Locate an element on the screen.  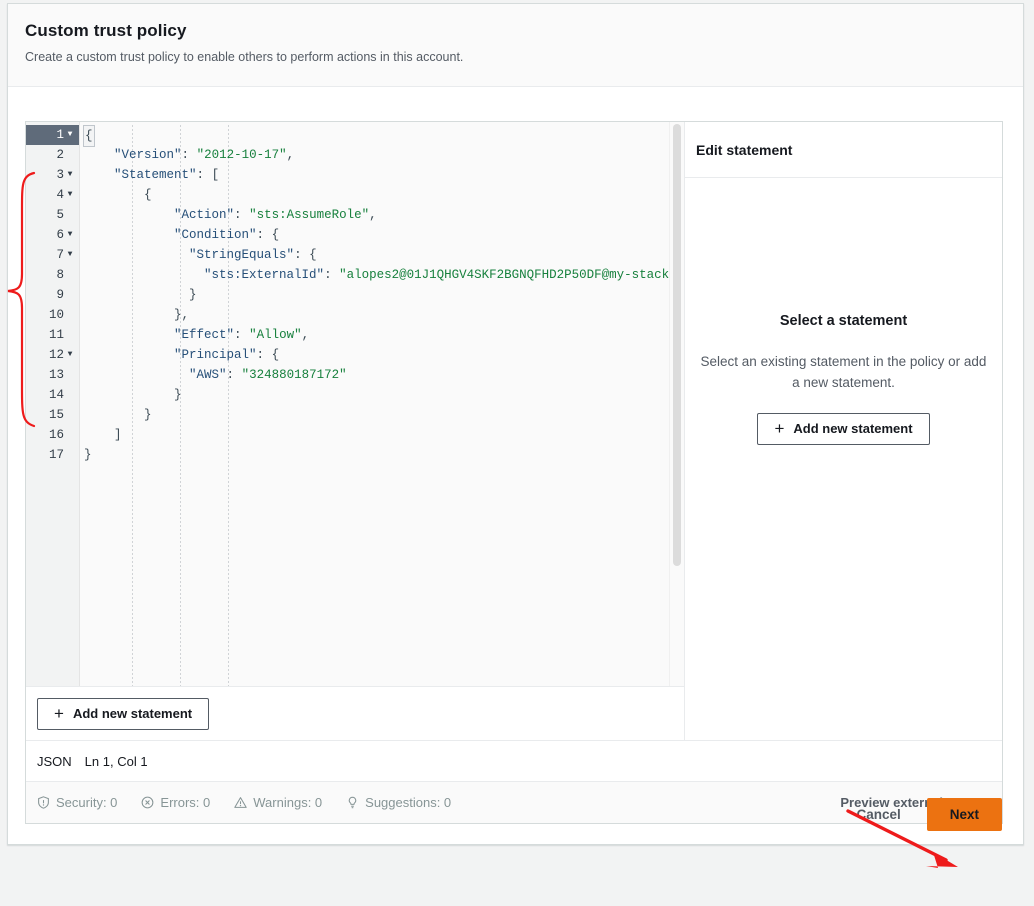
gutter-line-8: 8▼ is located at coordinates (60, 275).